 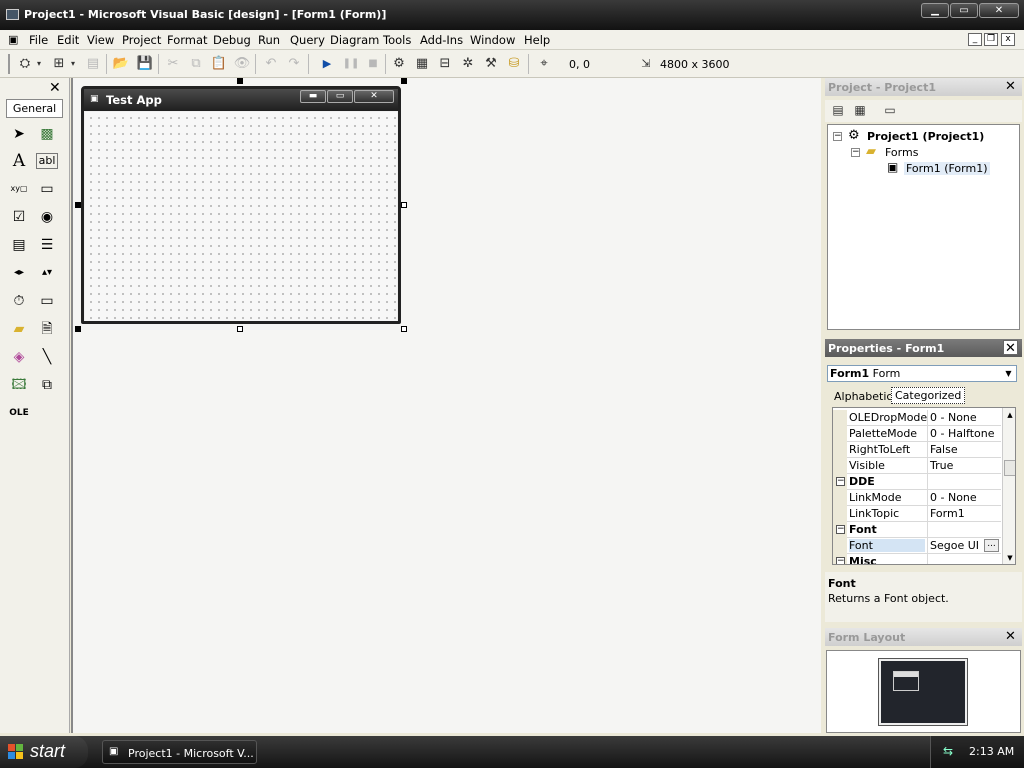 I want to click on property-value: True, so click(x=964, y=466).